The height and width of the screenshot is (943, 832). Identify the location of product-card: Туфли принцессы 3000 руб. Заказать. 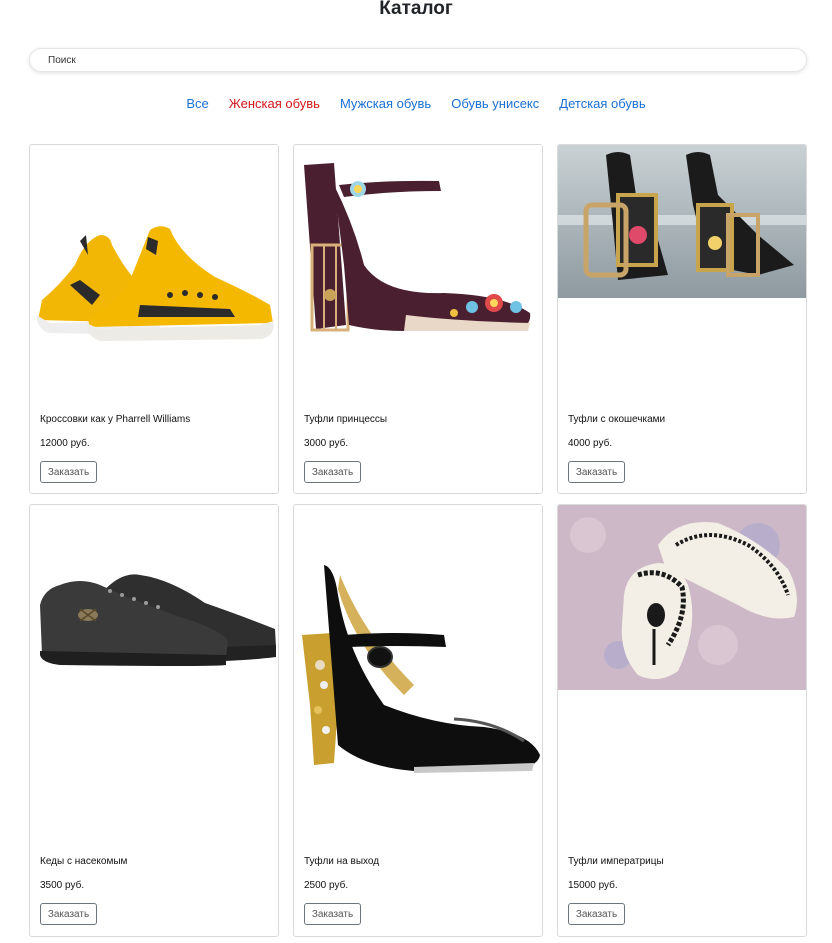
(418, 319).